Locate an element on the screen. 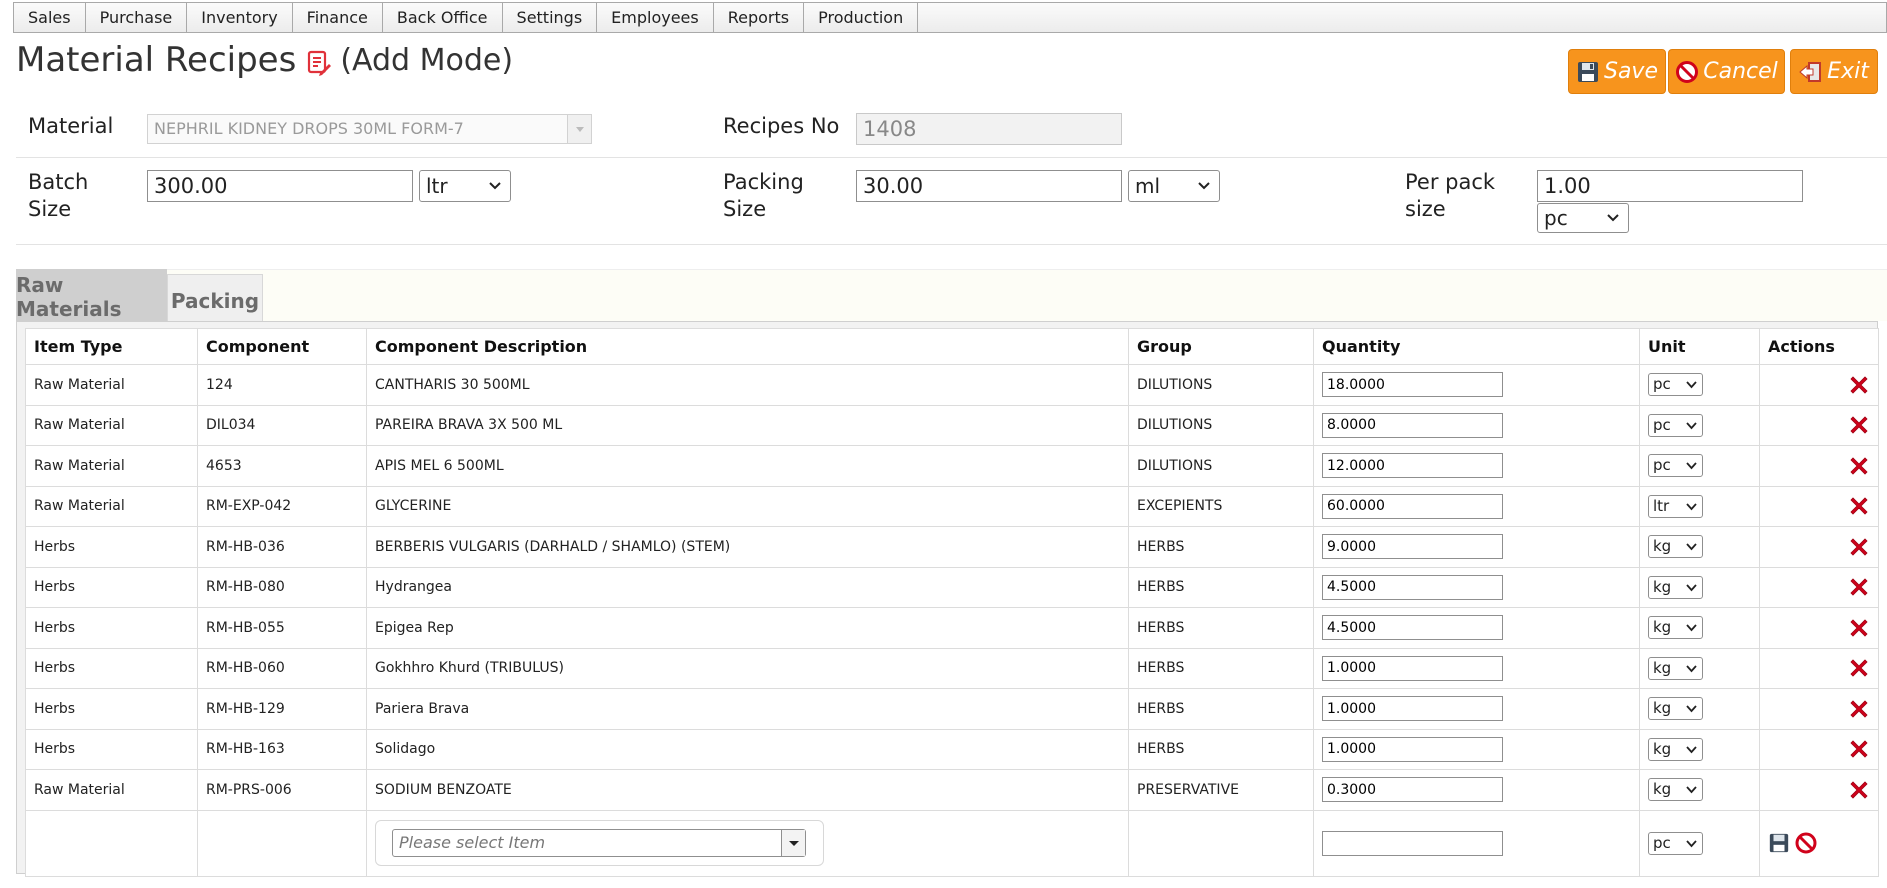  cell-component: RM-HB-036 is located at coordinates (282, 547).